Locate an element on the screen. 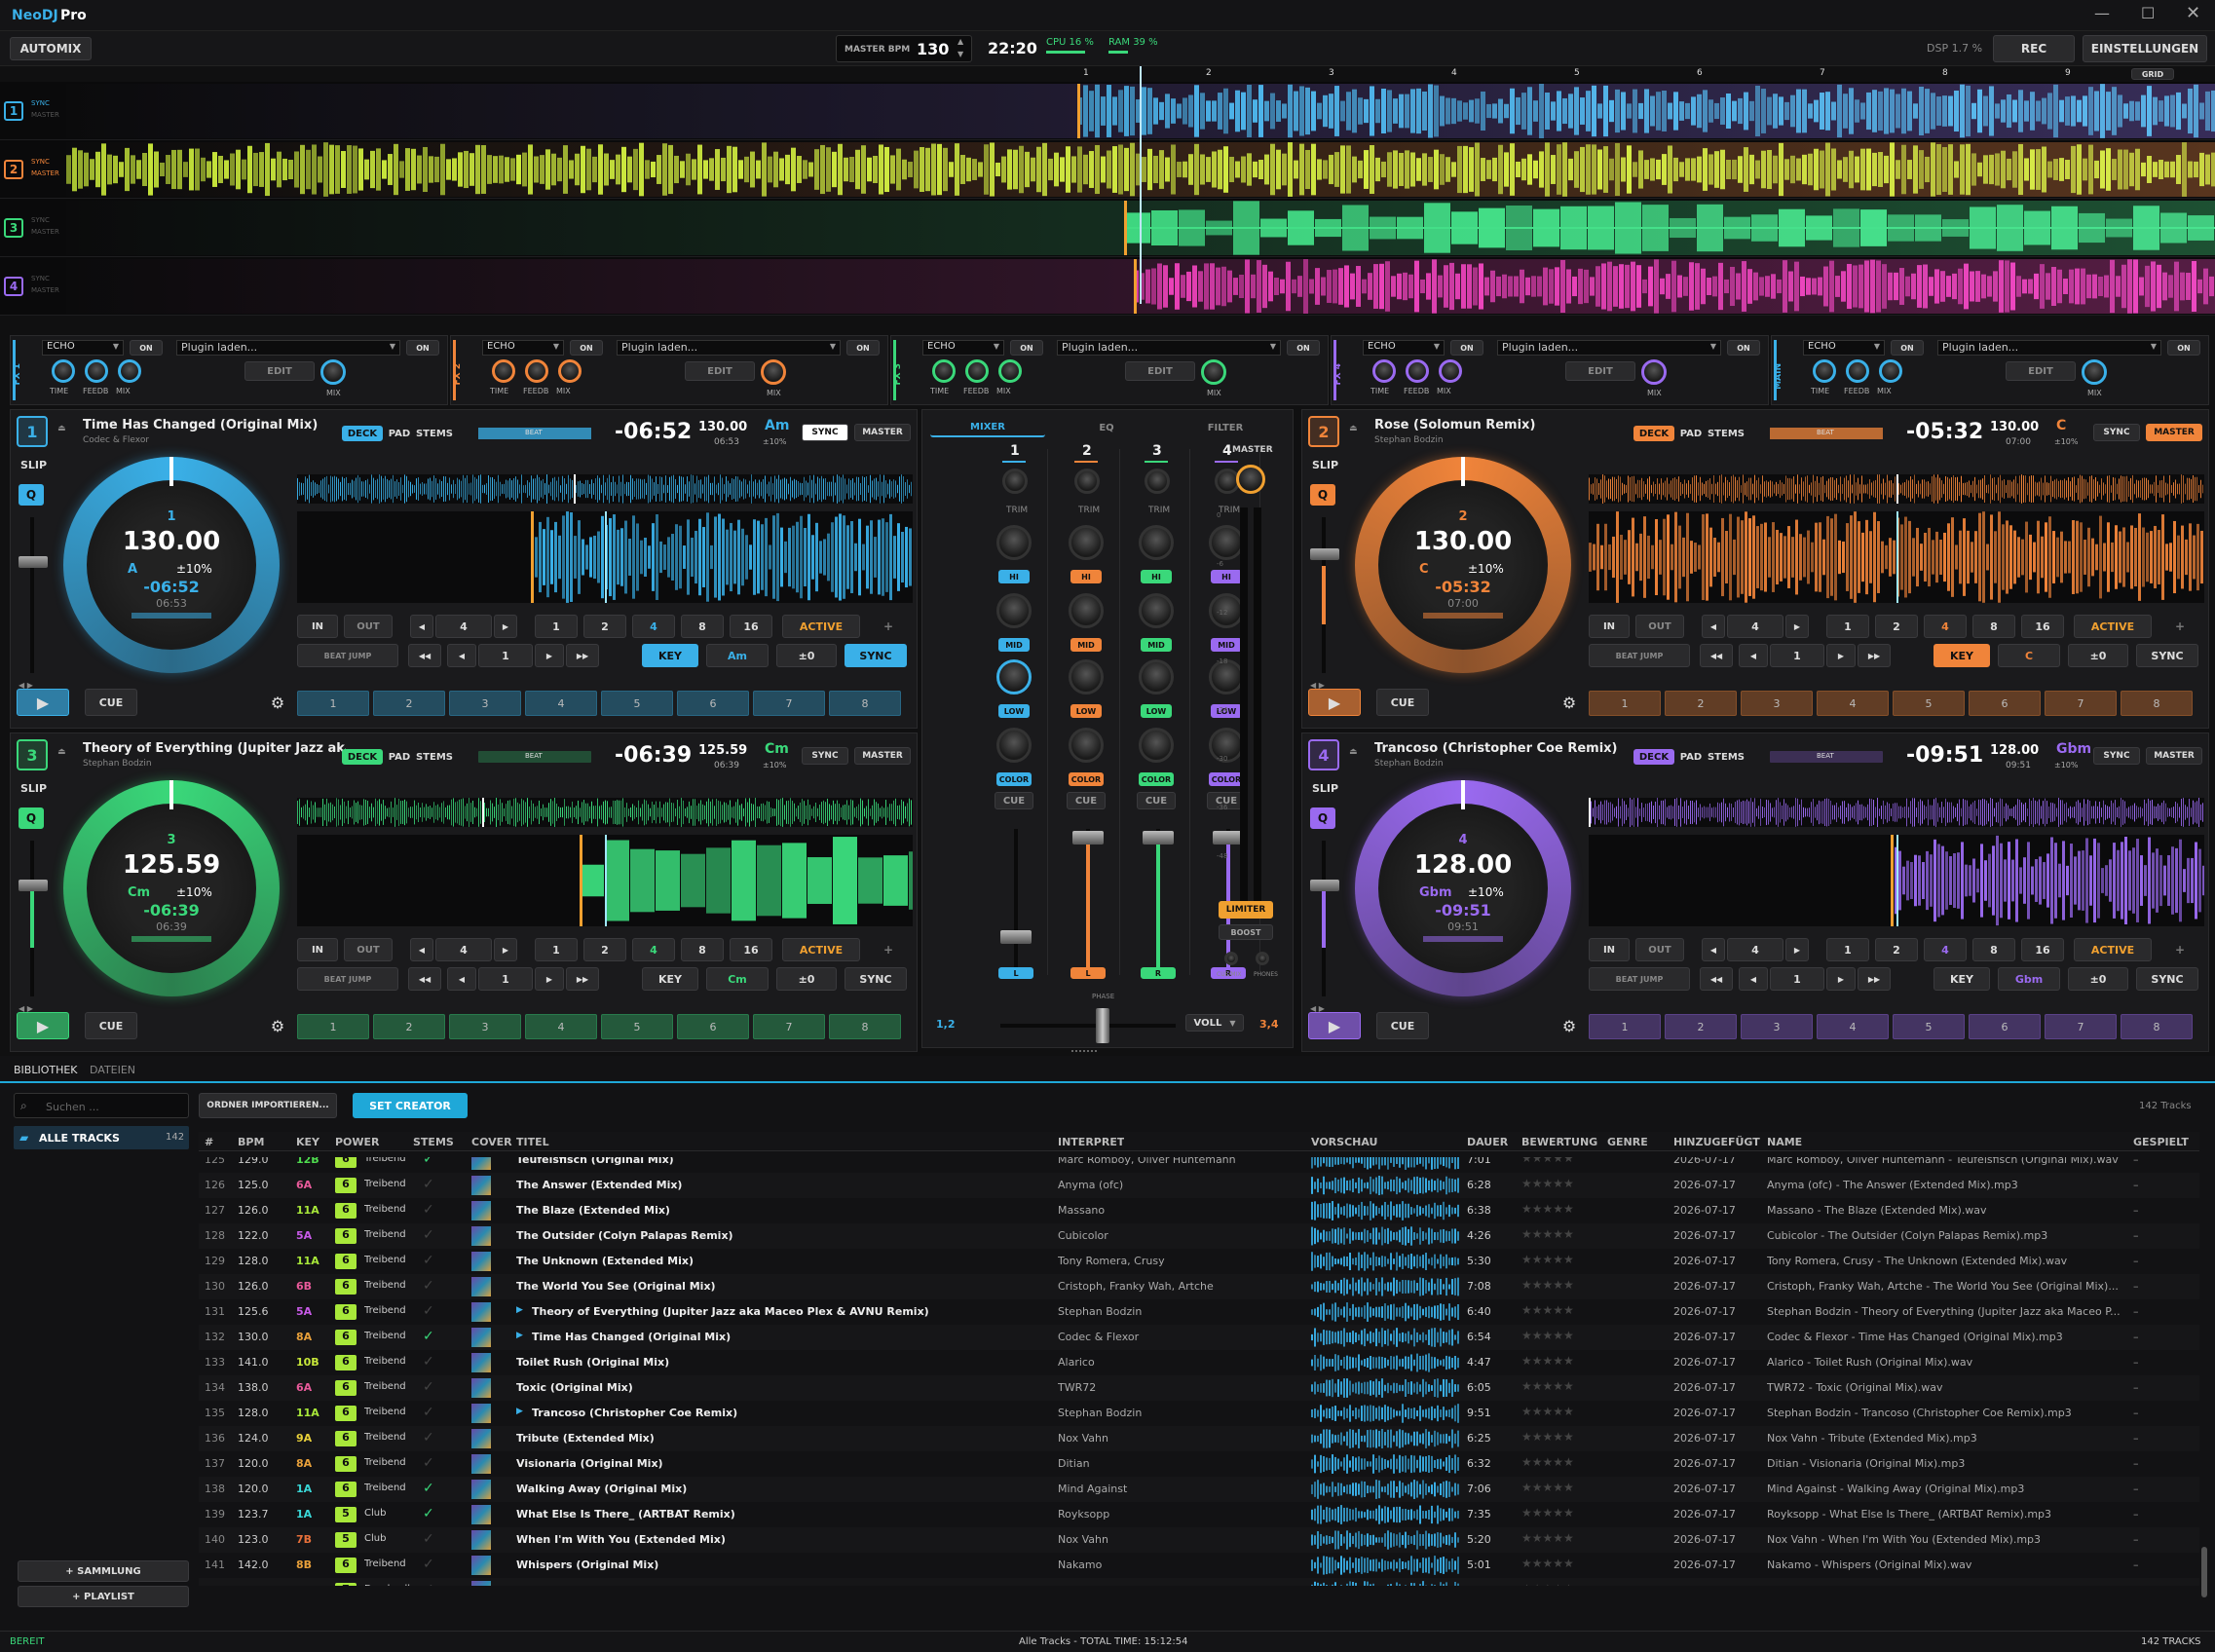 This screenshot has width=2215, height=1652. scrolling-waveform is located at coordinates (605, 881).